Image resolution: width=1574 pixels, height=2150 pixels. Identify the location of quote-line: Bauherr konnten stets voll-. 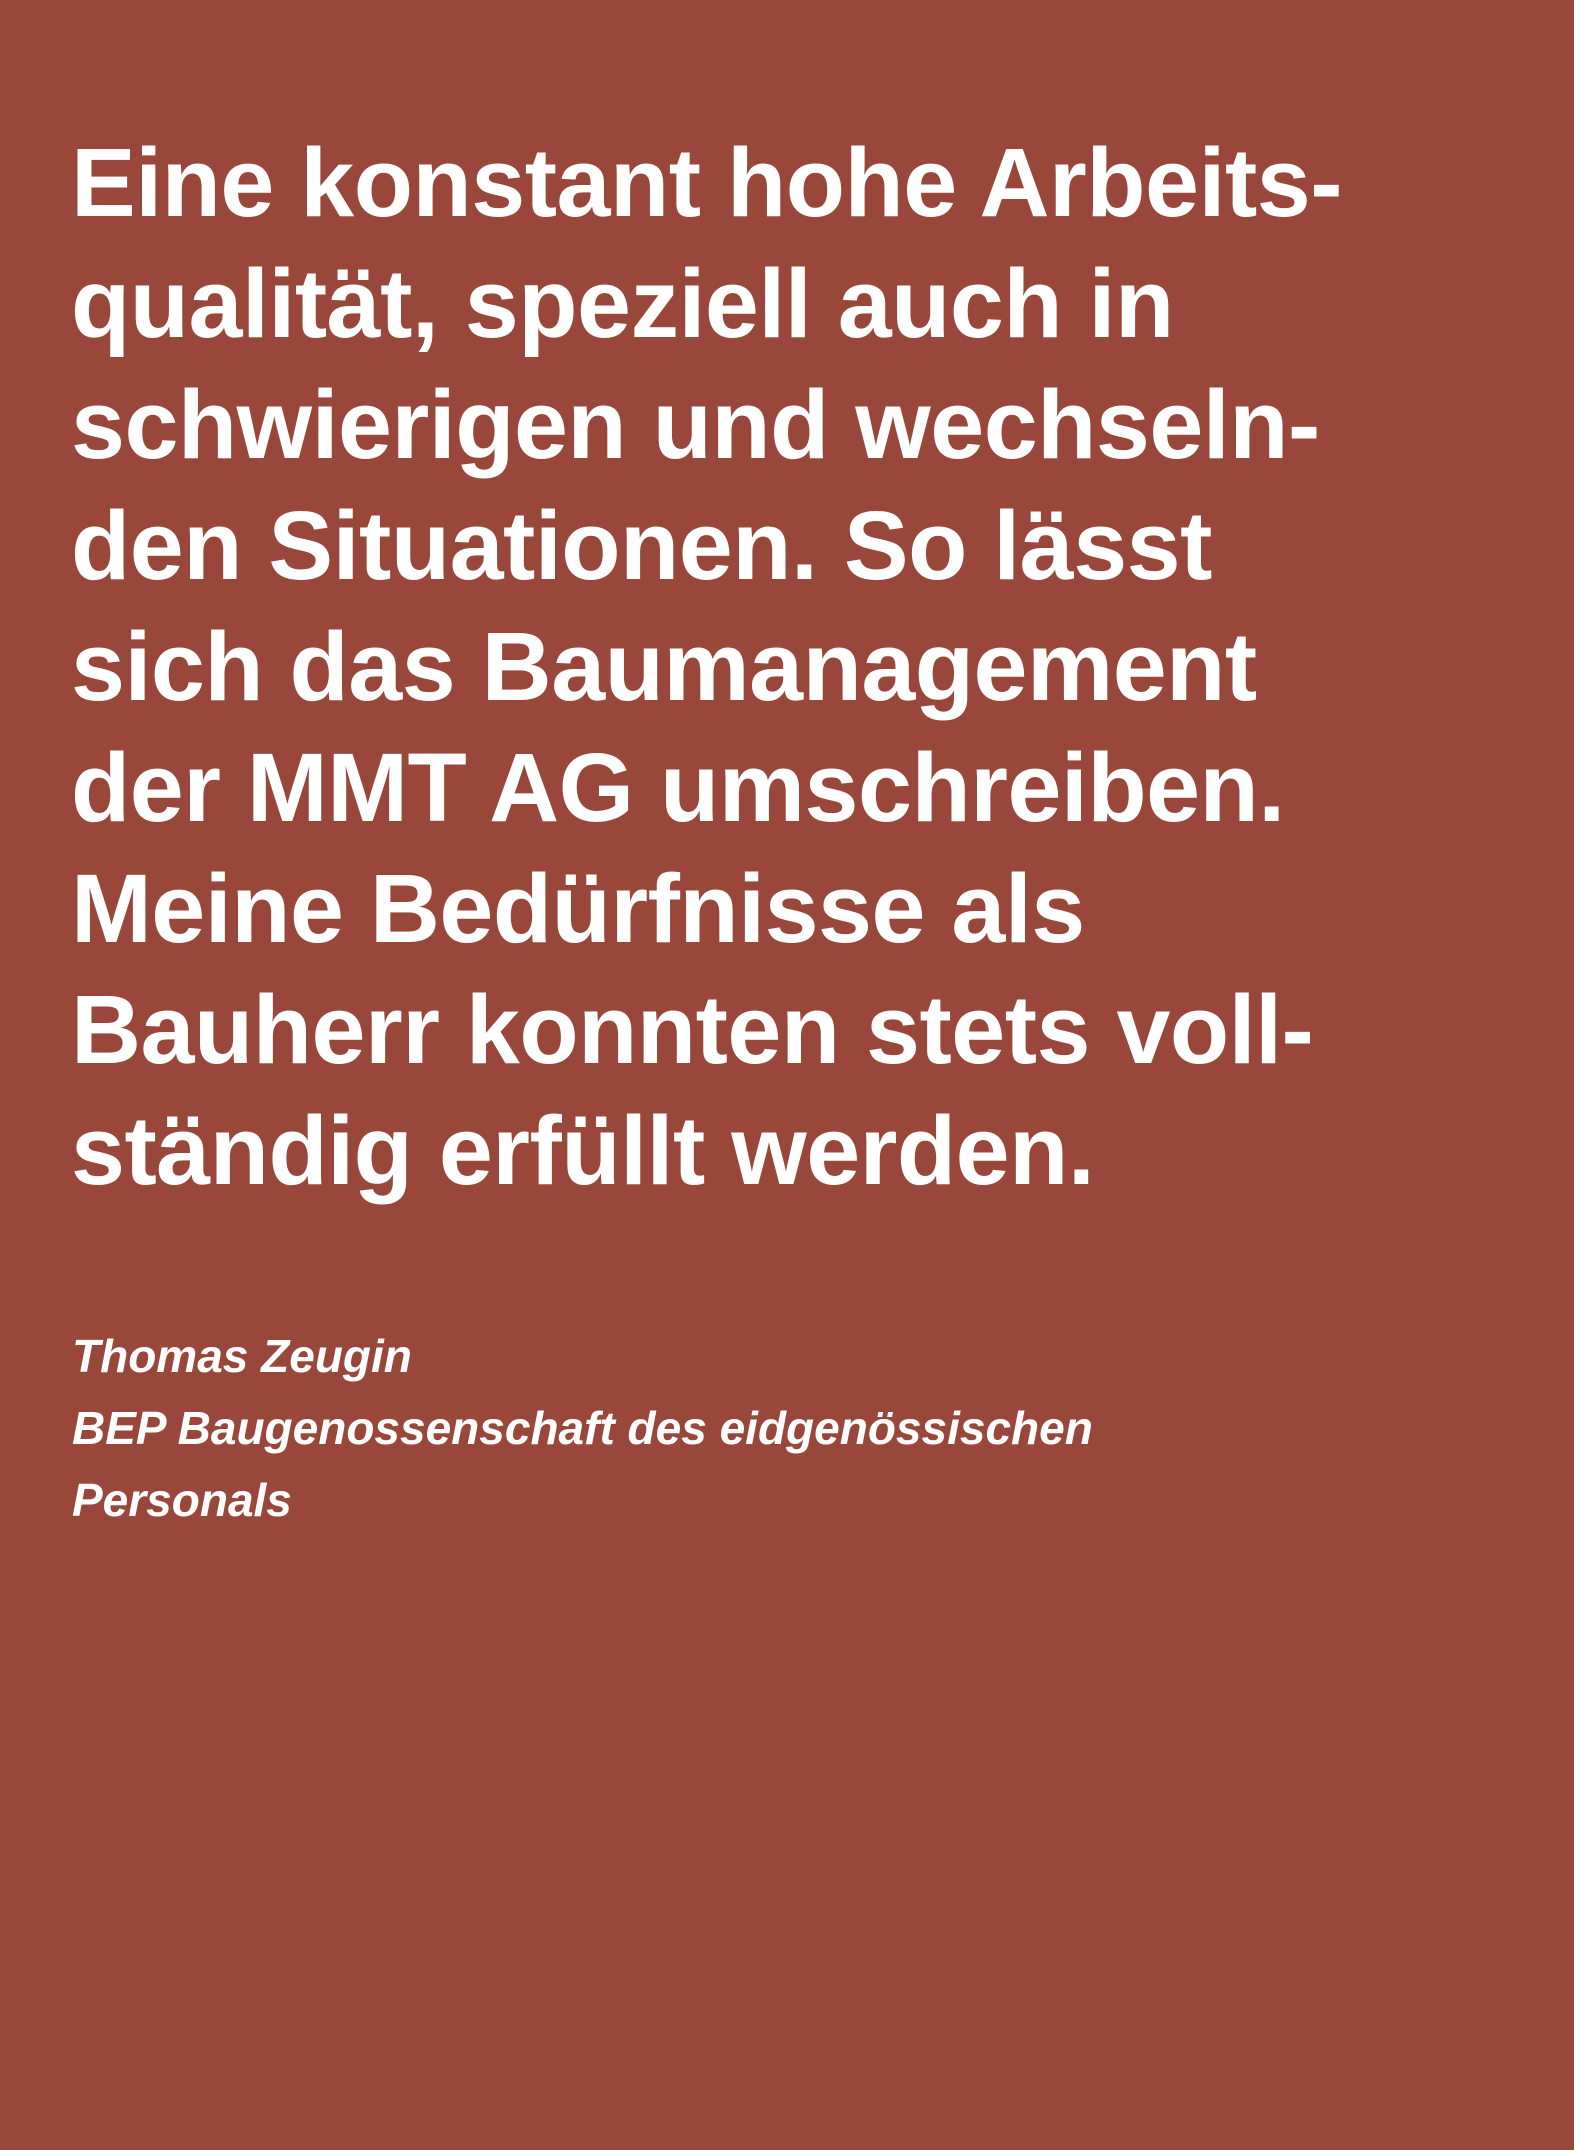
(692, 1029).